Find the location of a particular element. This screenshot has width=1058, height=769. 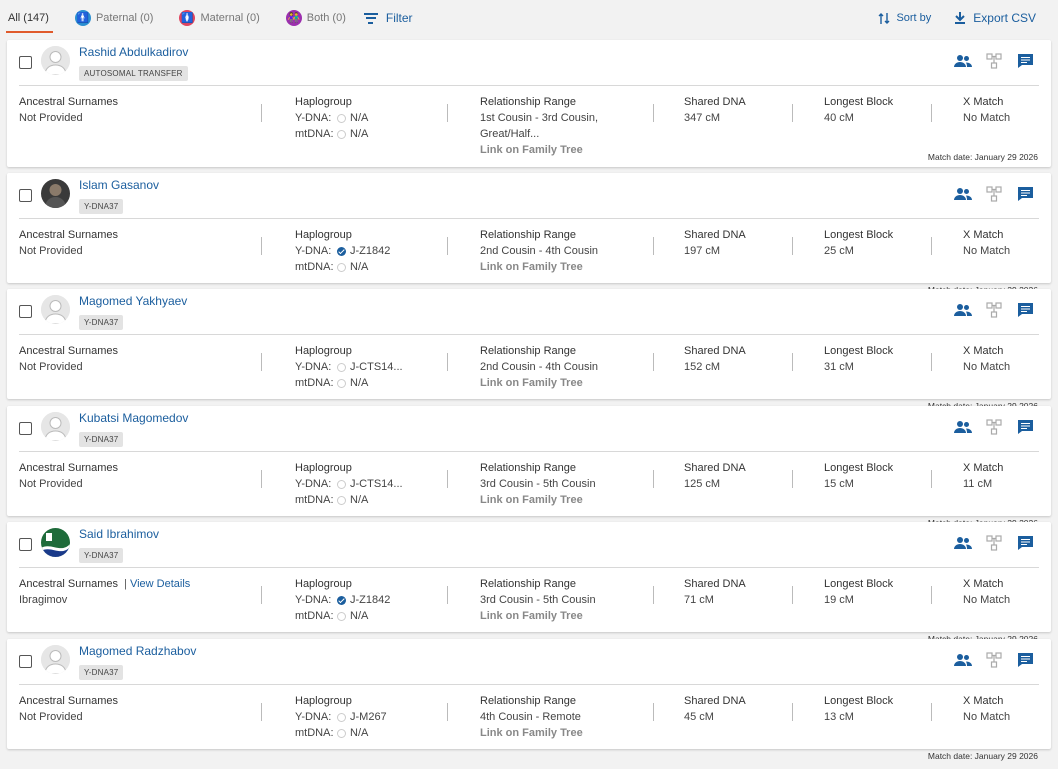

filter-label: Filter is located at coordinates (399, 18).